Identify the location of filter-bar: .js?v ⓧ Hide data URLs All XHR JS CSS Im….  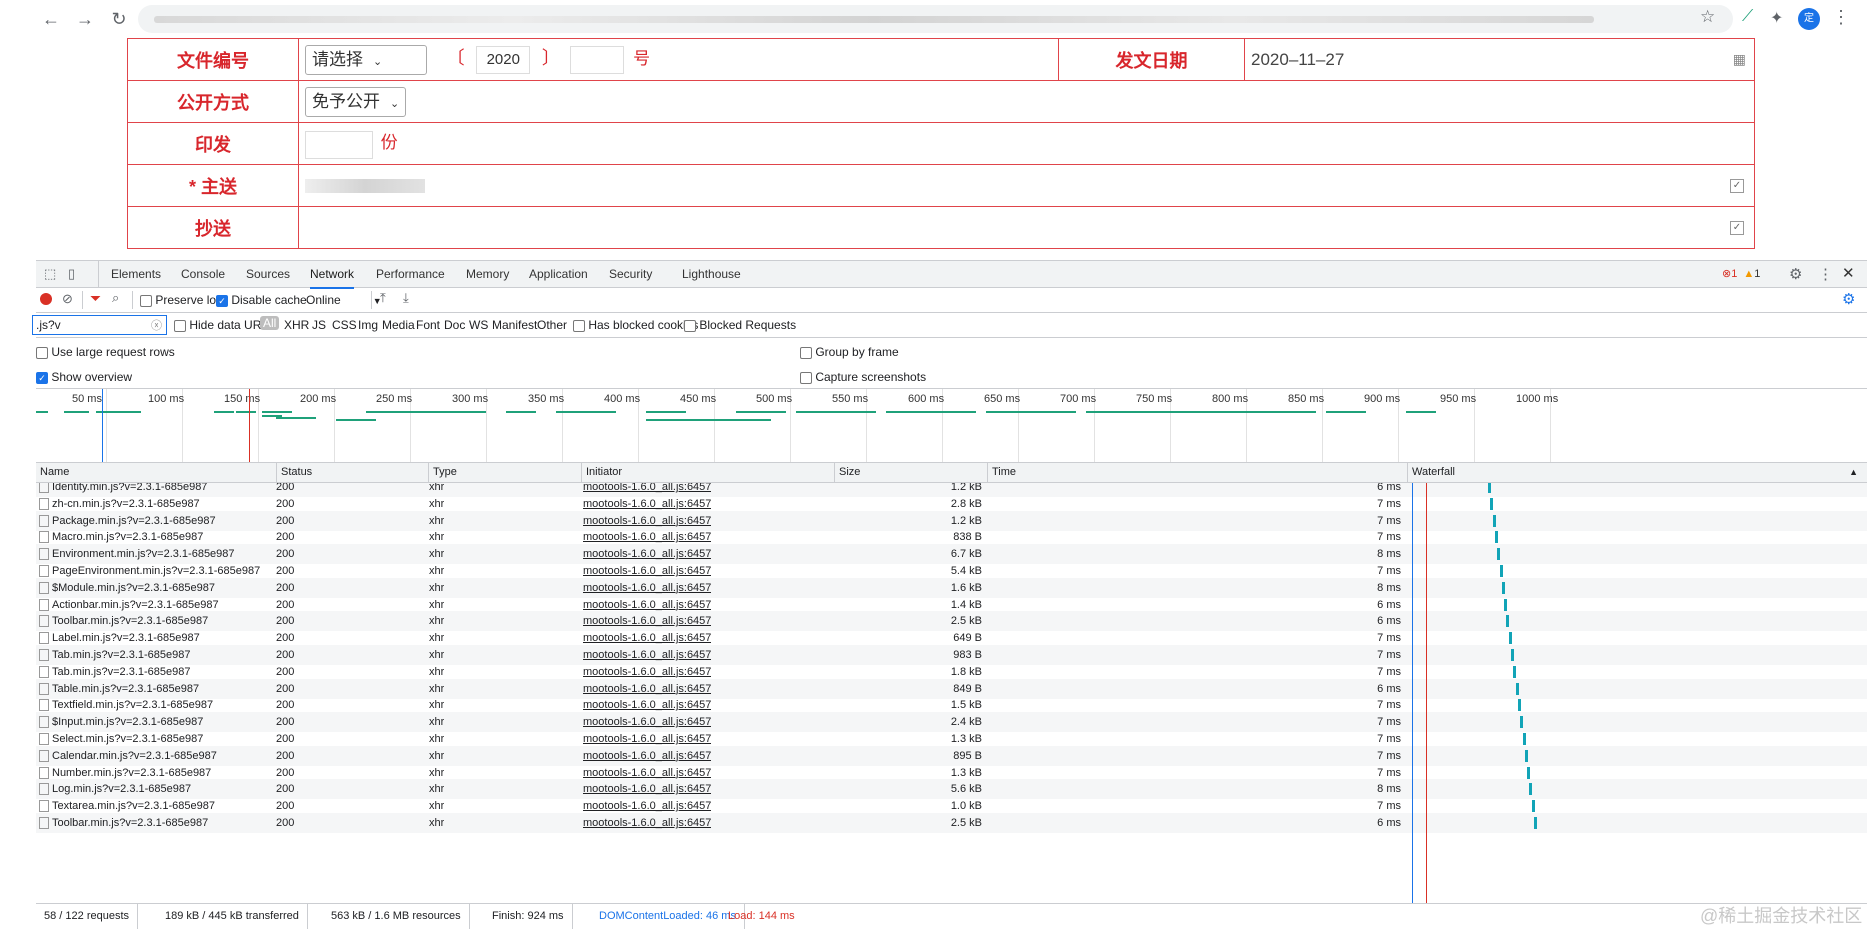
(949, 325).